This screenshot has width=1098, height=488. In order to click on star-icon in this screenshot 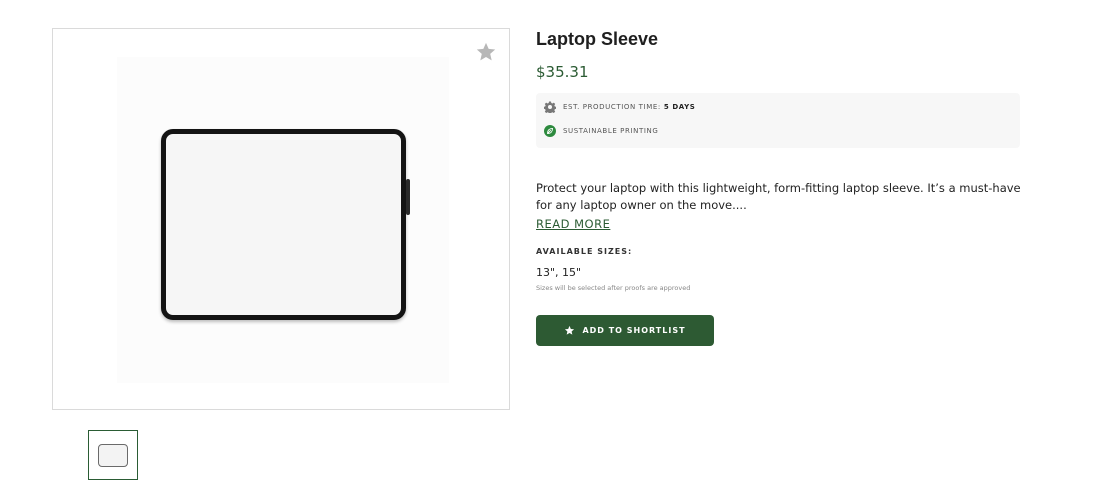, I will do `click(570, 330)`.